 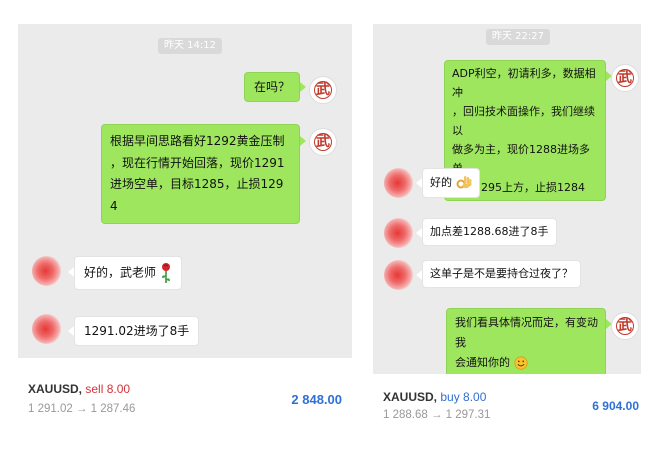 What do you see at coordinates (523, 121) in the screenshot?
I see `message-line: ，回归技术面操作，我们继续以` at bounding box center [523, 121].